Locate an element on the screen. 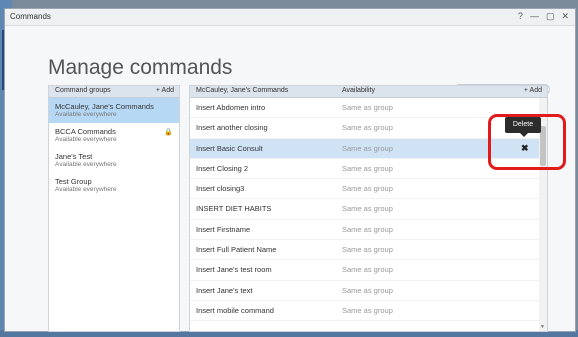  command-row: INSERT DIET HABITS Same as group is located at coordinates (368, 209).